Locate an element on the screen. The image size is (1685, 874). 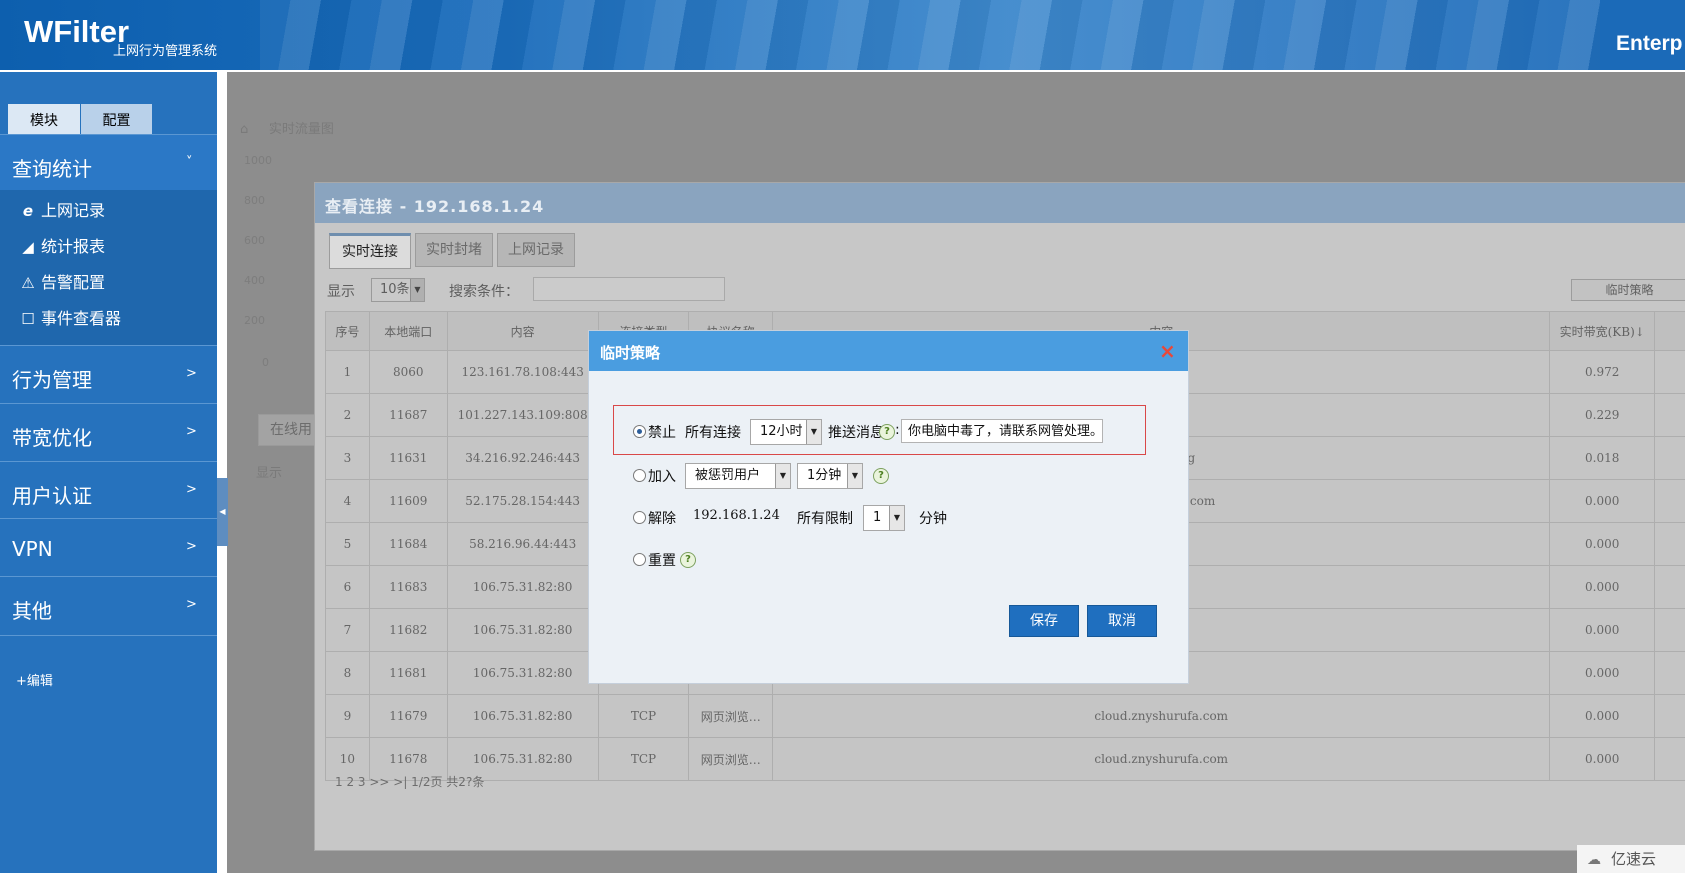
tab-modules: 模块 is located at coordinates (44, 119).